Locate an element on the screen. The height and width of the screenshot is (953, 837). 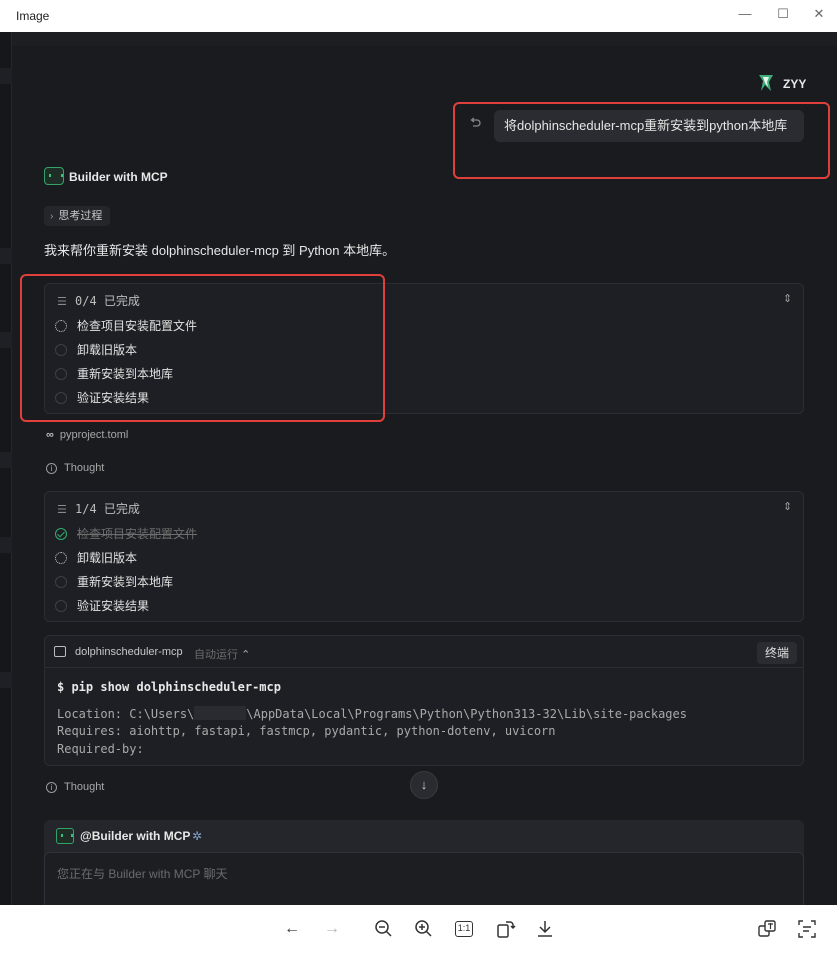
task-progress: ☰ 1/4 已完成 is located at coordinates (98, 509).